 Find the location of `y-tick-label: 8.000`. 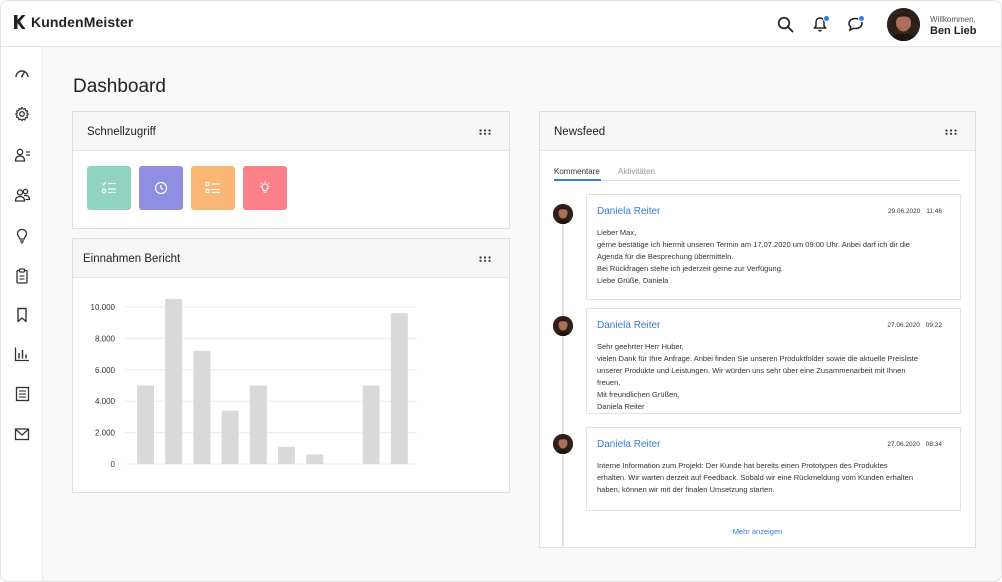

y-tick-label: 8.000 is located at coordinates (105, 338).